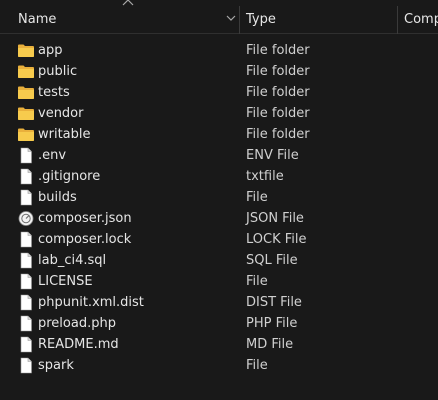  I want to click on file-name: preload.php, so click(77, 323).